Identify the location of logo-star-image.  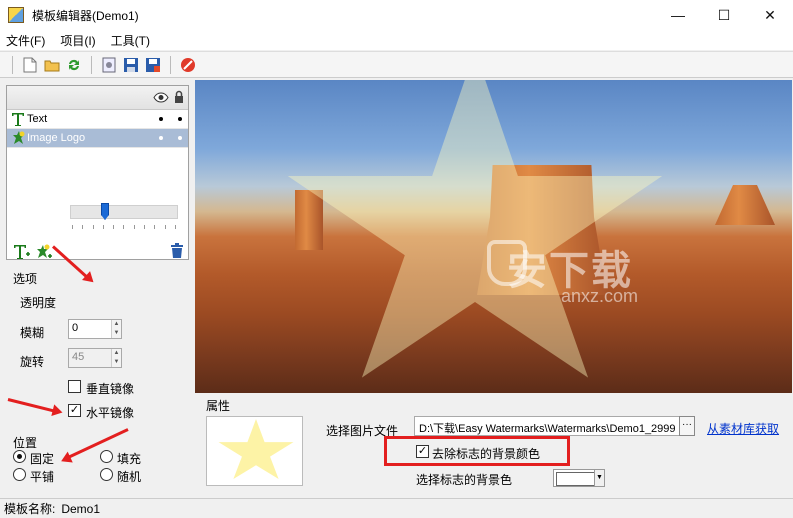
(256, 449).